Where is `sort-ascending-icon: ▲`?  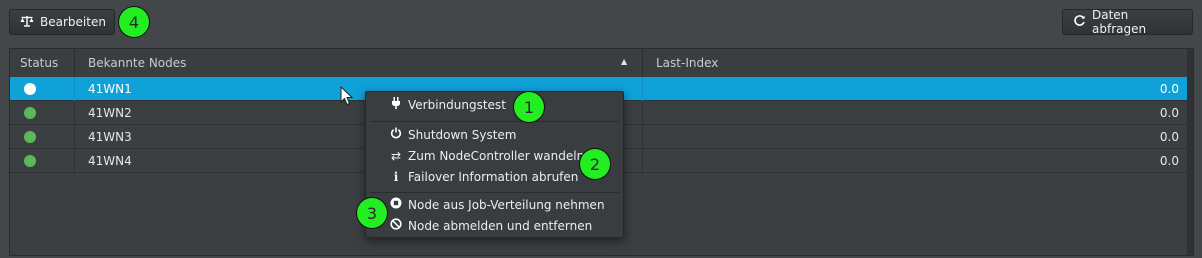
sort-ascending-icon: ▲ is located at coordinates (624, 61).